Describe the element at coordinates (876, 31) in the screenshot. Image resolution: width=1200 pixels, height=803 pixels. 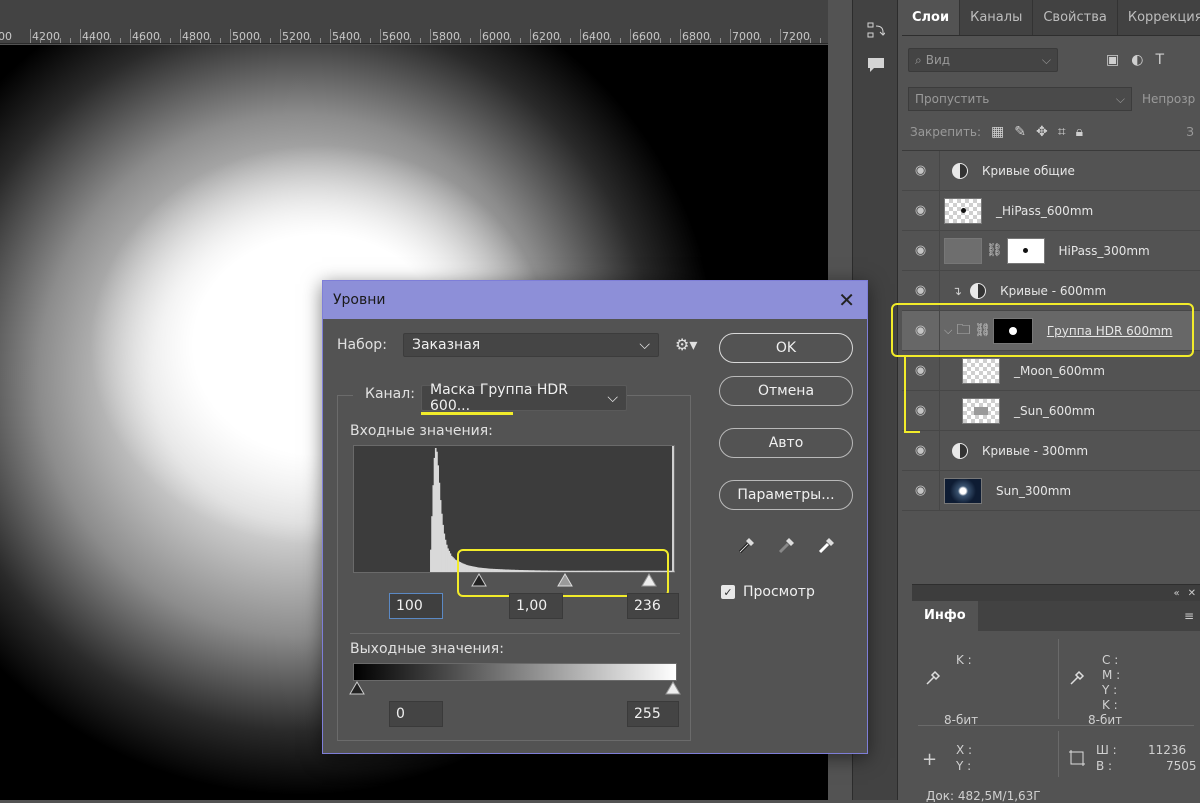
I see `history-icon` at that location.